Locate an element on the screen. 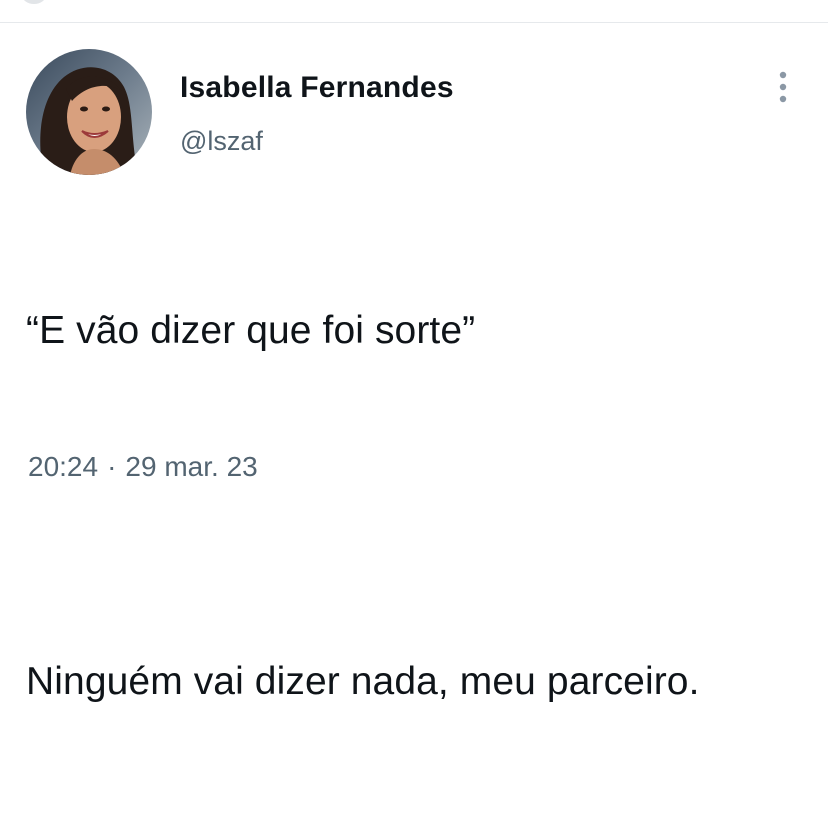 The image size is (828, 824). more-options-button is located at coordinates (783, 87).